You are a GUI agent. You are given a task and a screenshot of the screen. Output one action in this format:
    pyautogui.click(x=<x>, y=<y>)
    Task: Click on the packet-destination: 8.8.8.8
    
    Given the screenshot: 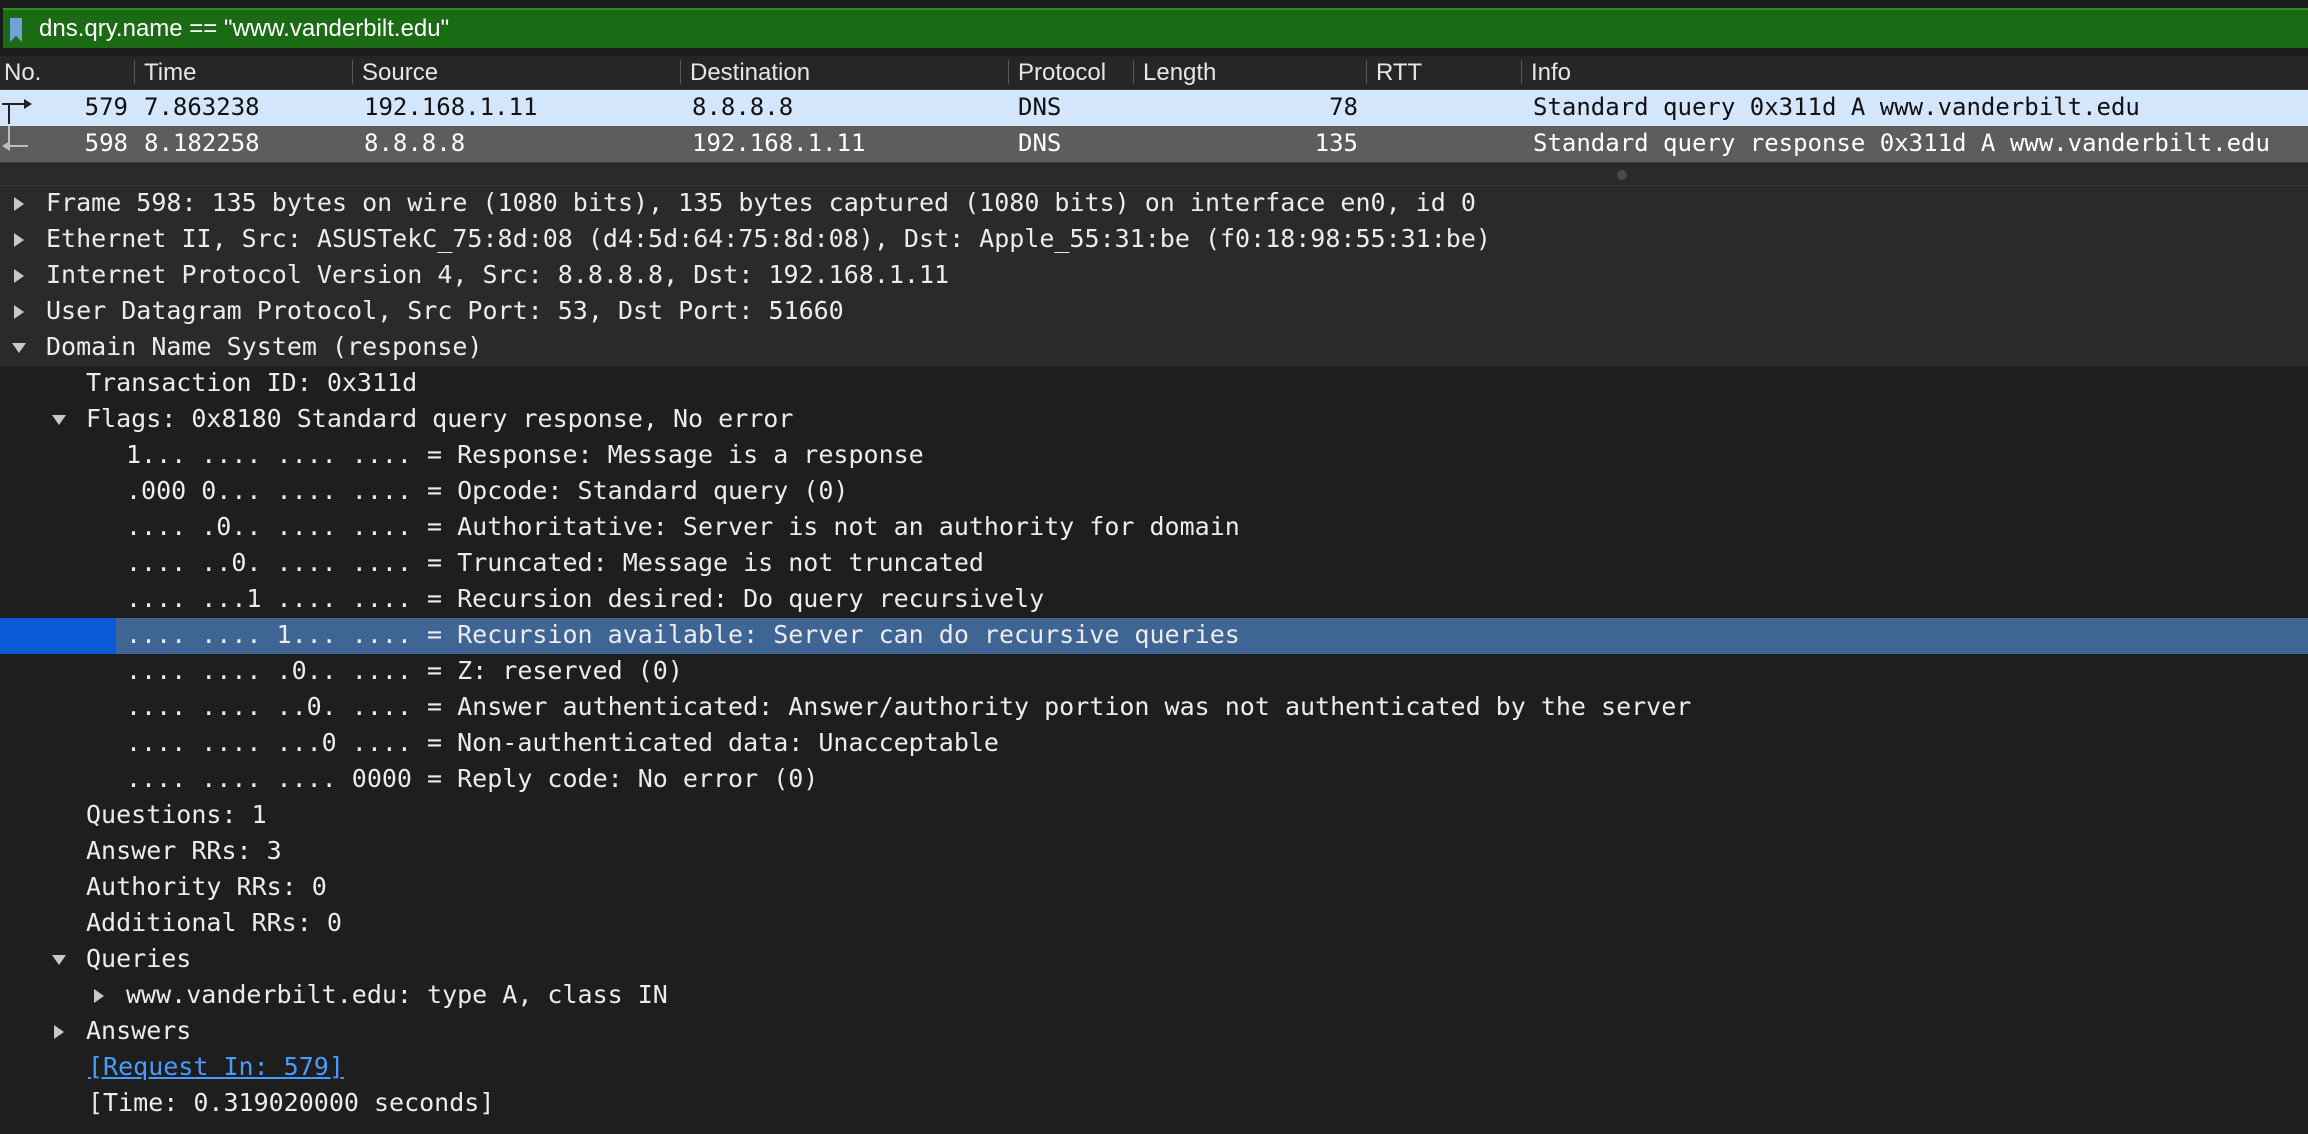 What is the action you would take?
    pyautogui.click(x=743, y=107)
    